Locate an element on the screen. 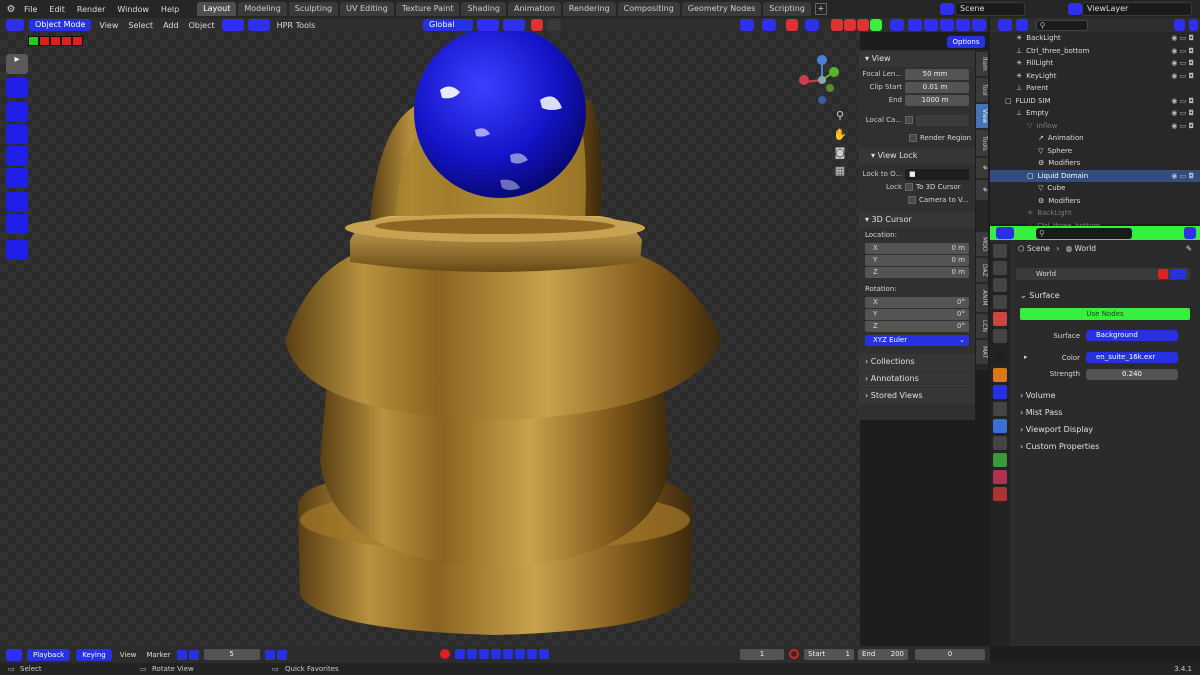  cursor-rotation-y: Y 0° is located at coordinates (917, 314).